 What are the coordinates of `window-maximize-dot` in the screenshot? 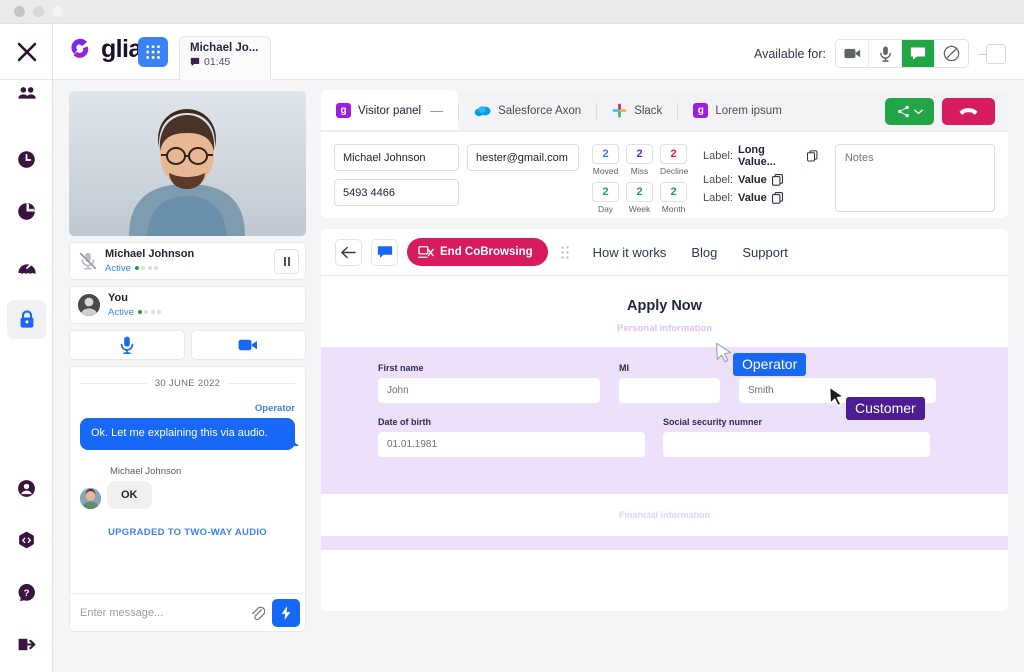 It's located at (57, 11).